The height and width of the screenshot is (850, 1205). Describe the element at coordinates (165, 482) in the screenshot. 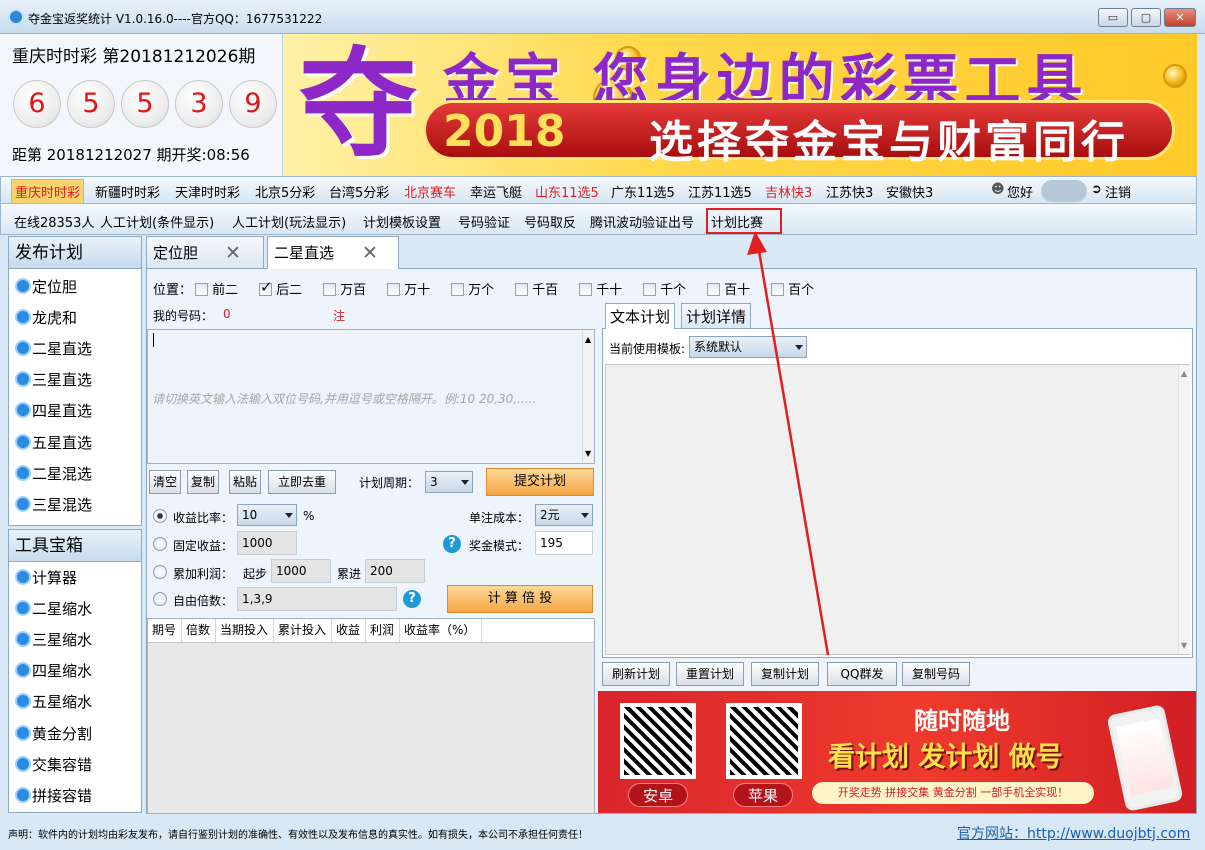

I see `clear-button: 清空` at that location.